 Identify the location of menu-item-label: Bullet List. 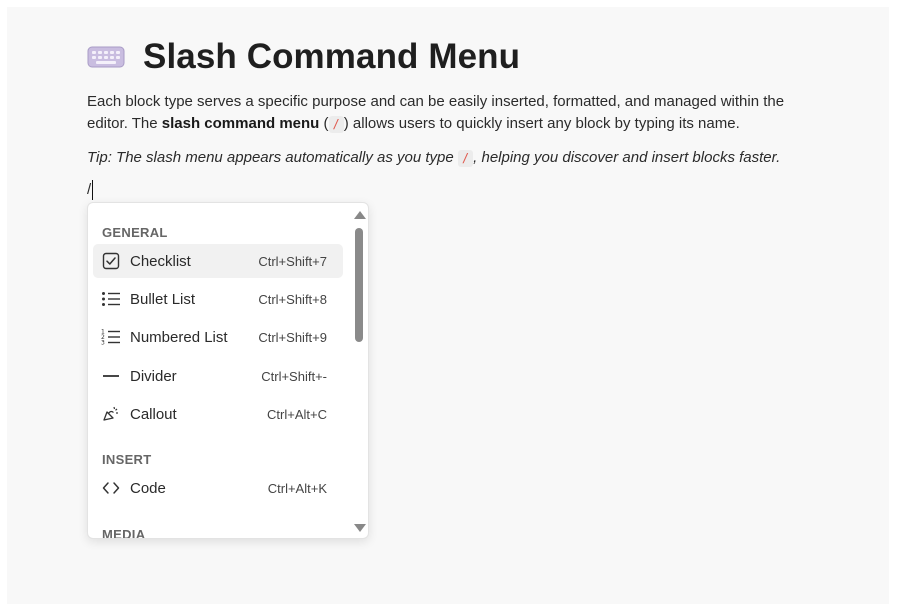
(163, 299).